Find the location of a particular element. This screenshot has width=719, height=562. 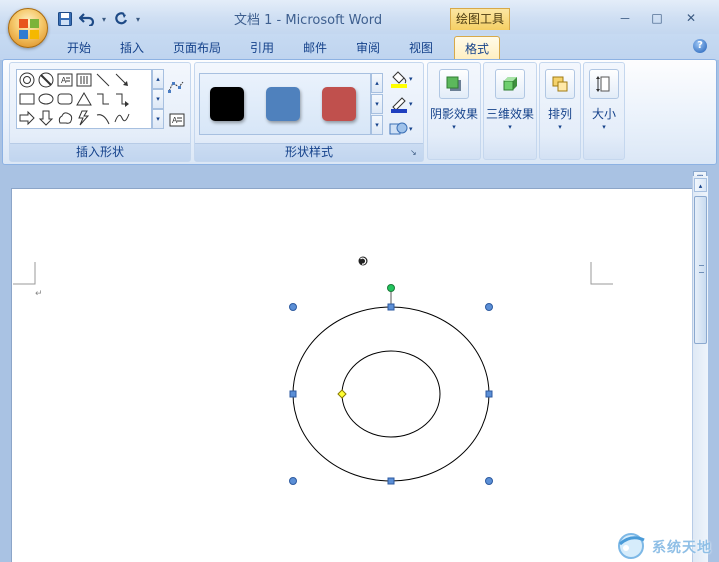

redo-icon is located at coordinates (121, 18).